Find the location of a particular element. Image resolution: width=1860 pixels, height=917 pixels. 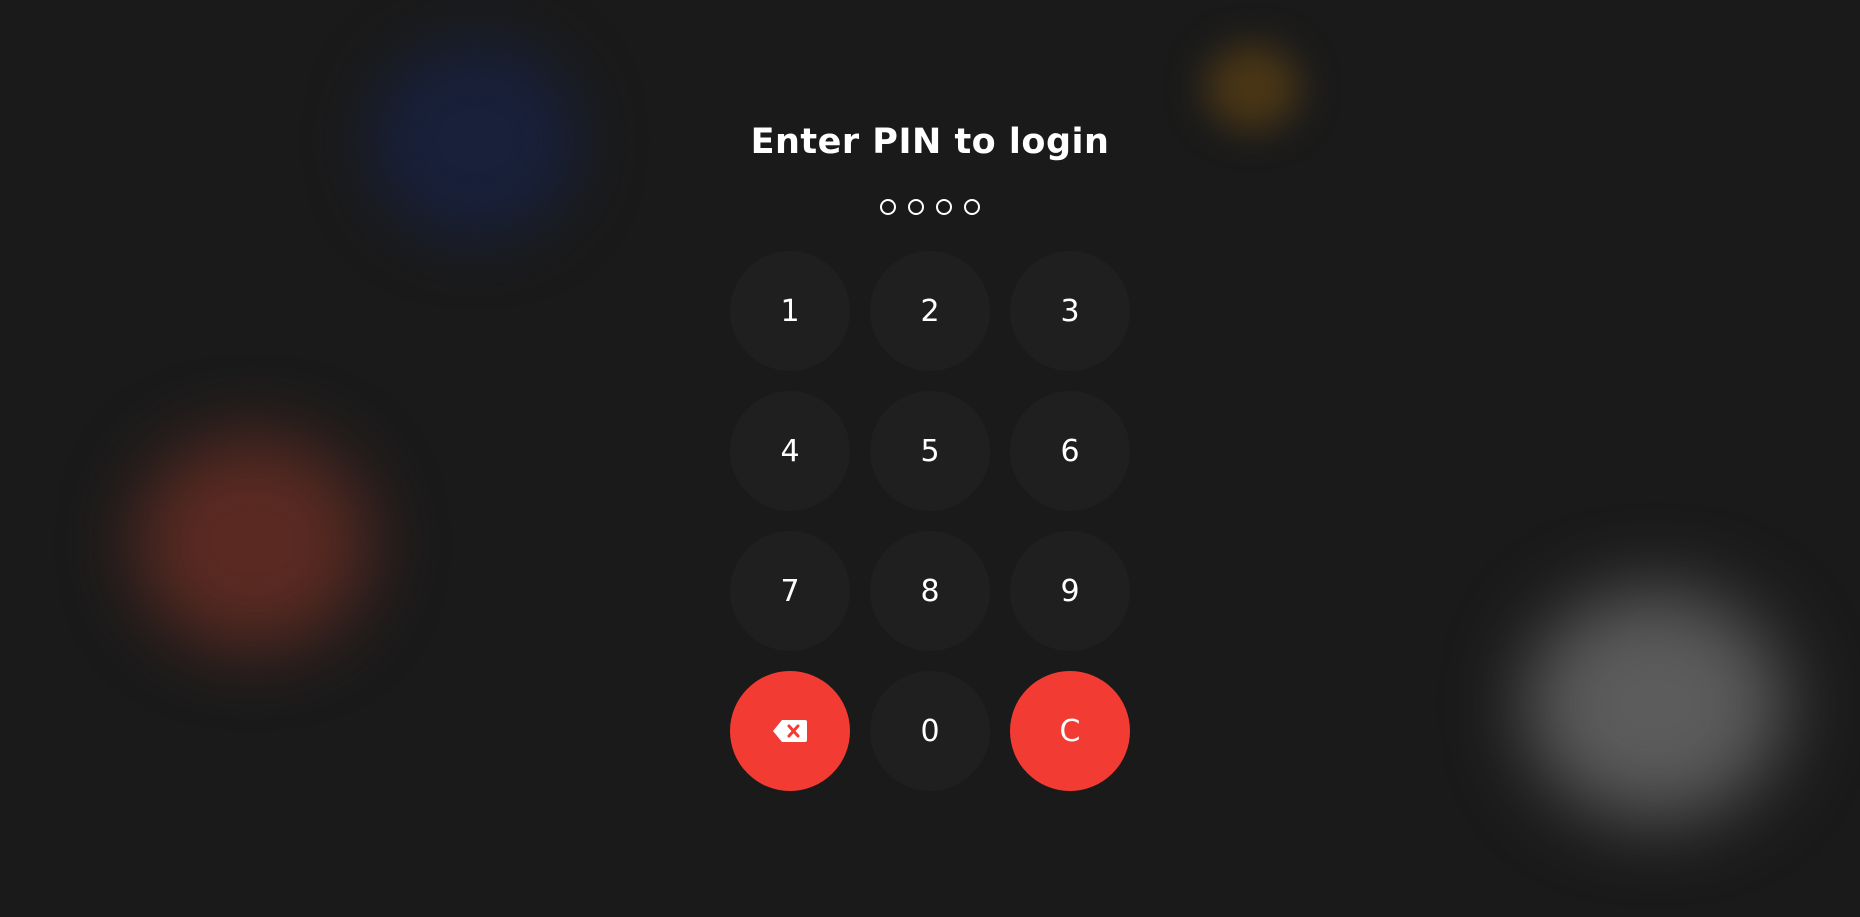

key-5: 5 is located at coordinates (930, 451).